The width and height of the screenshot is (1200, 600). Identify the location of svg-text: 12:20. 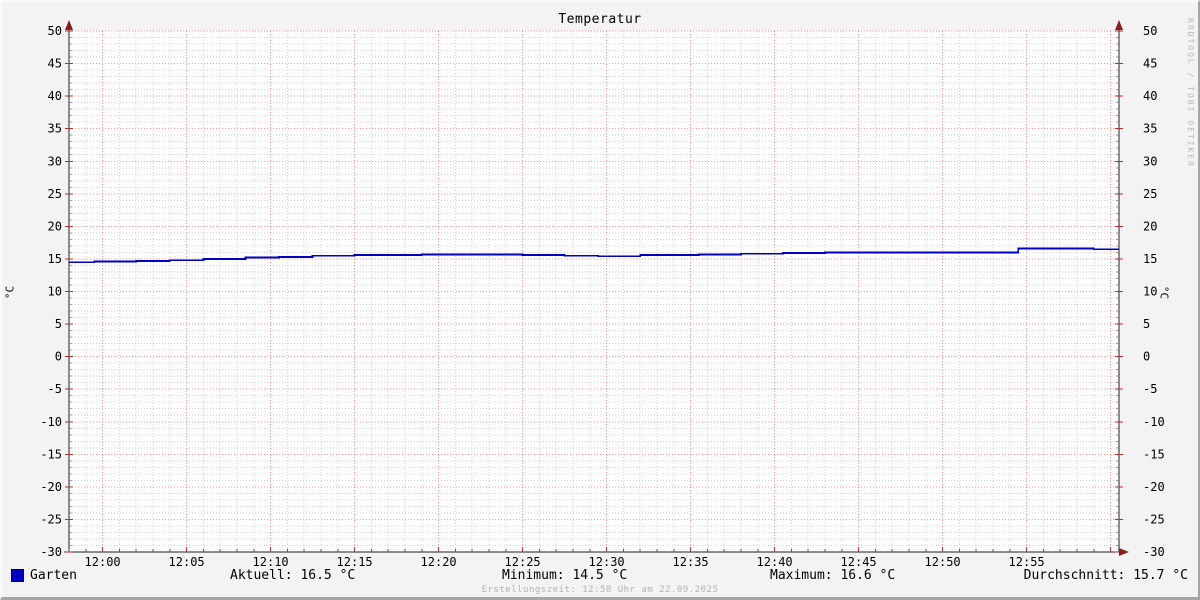
(439, 562).